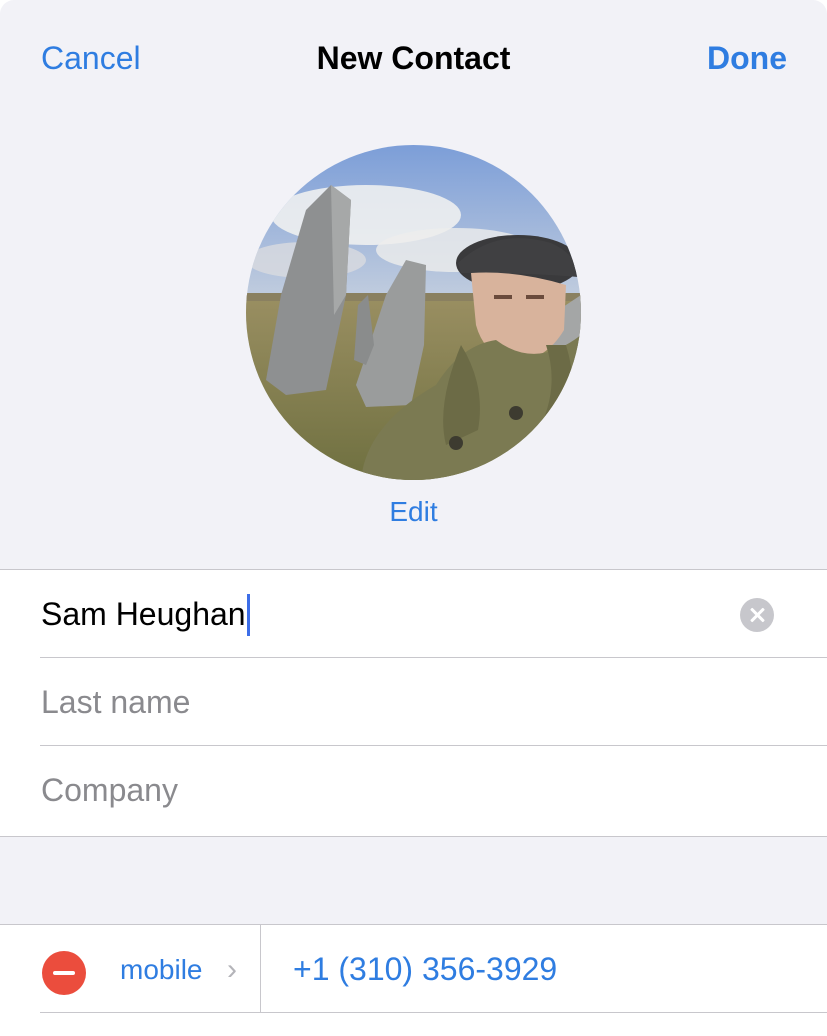  I want to click on clear-text-icon, so click(757, 615).